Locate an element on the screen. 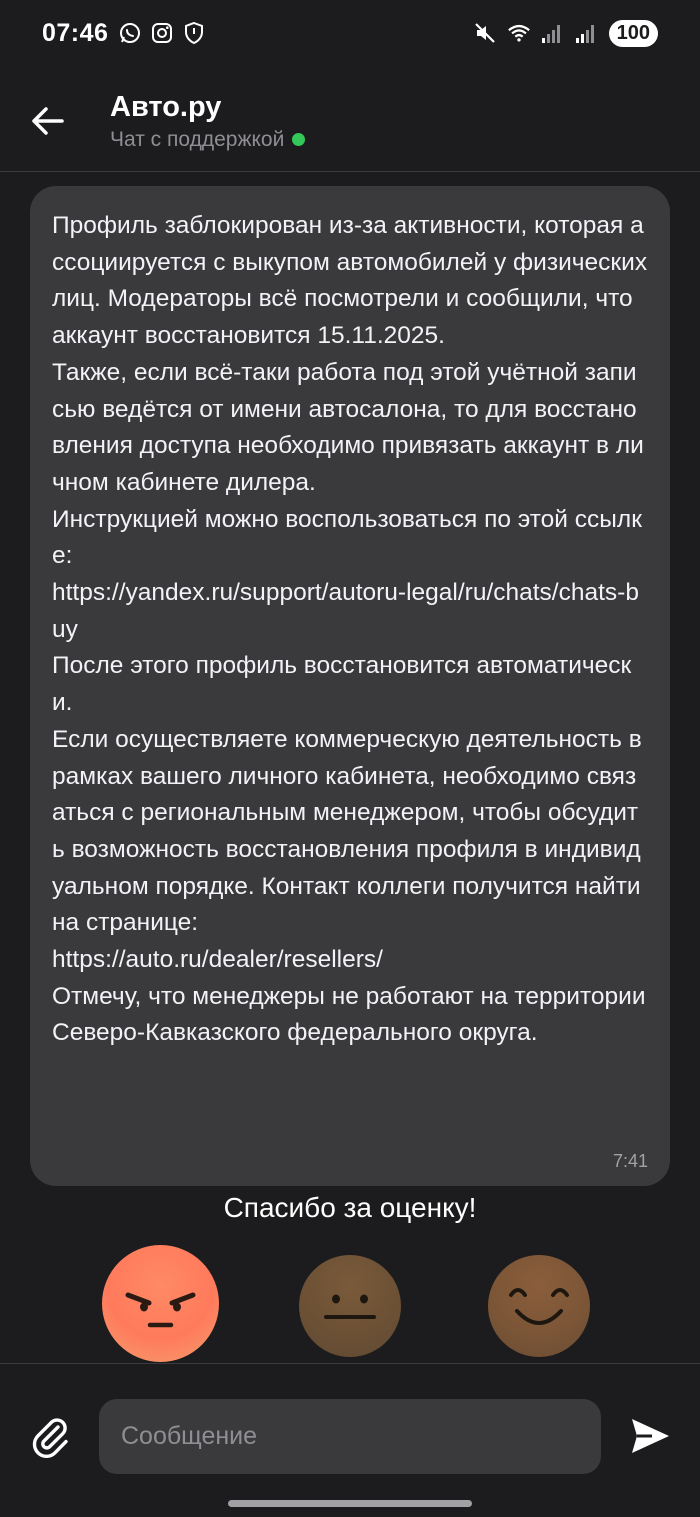 Image resolution: width=700 pixels, height=1517 pixels. attach-button is located at coordinates (50, 1436).